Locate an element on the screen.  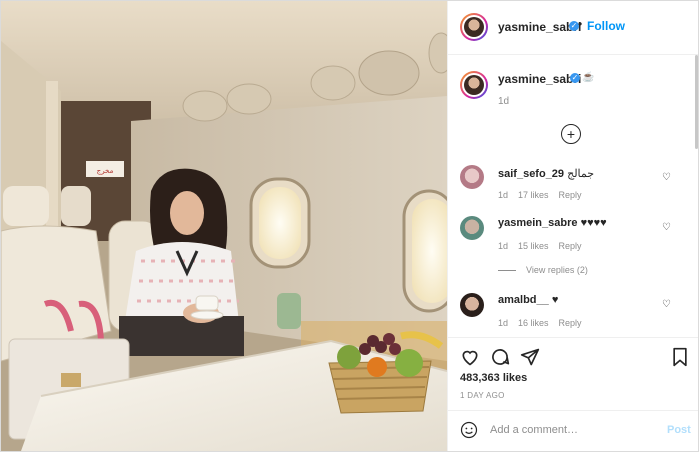
verified-badge-icon: ✓ is located at coordinates (575, 78).